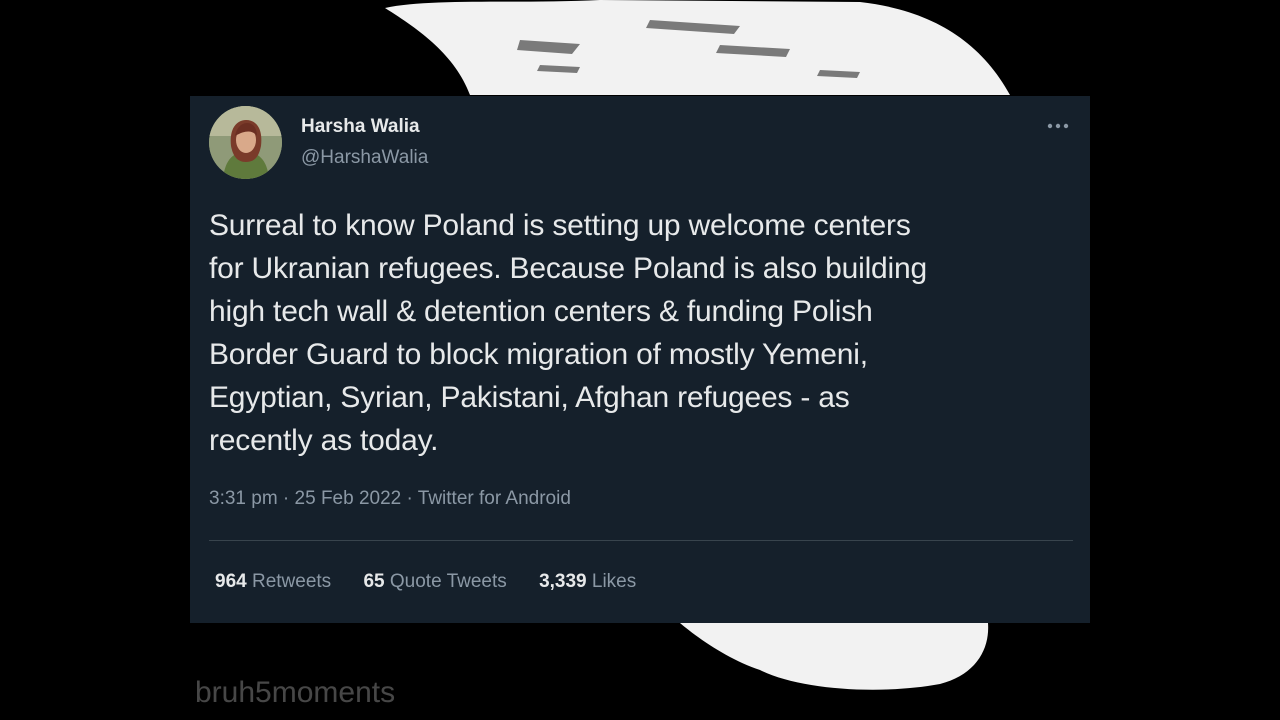  What do you see at coordinates (295, 692) in the screenshot?
I see `watermark: bruh5moments` at bounding box center [295, 692].